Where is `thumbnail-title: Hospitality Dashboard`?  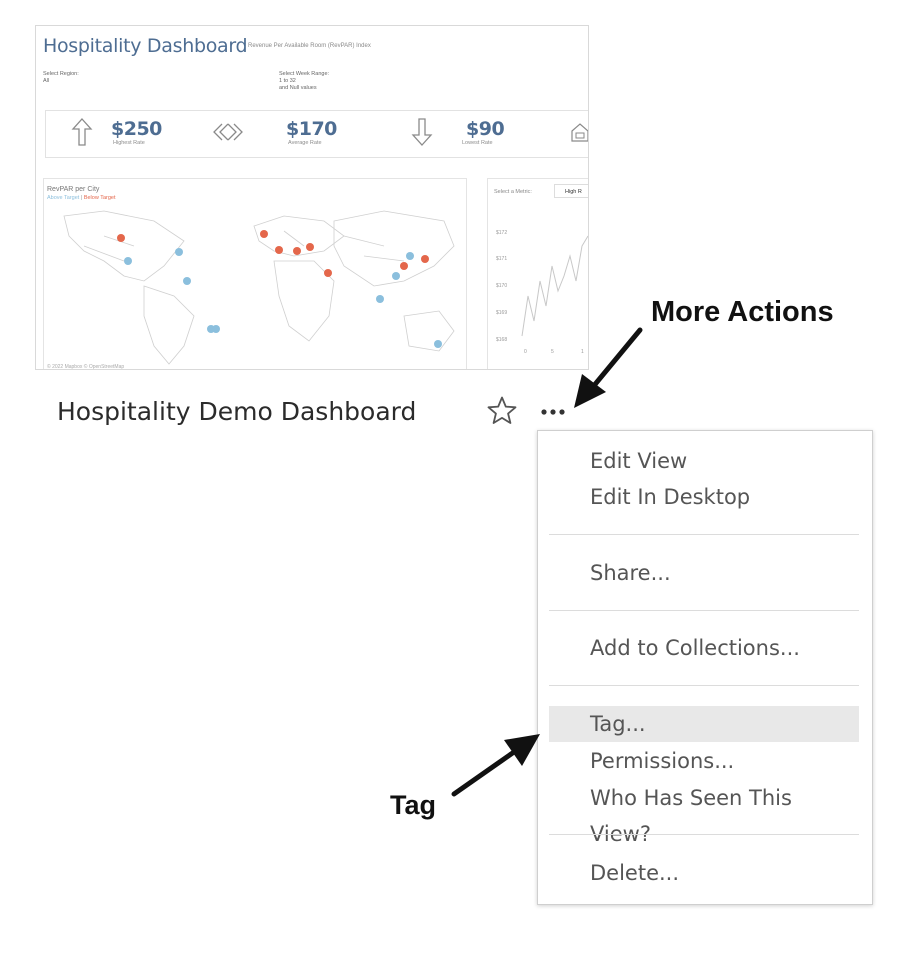 thumbnail-title: Hospitality Dashboard is located at coordinates (145, 46).